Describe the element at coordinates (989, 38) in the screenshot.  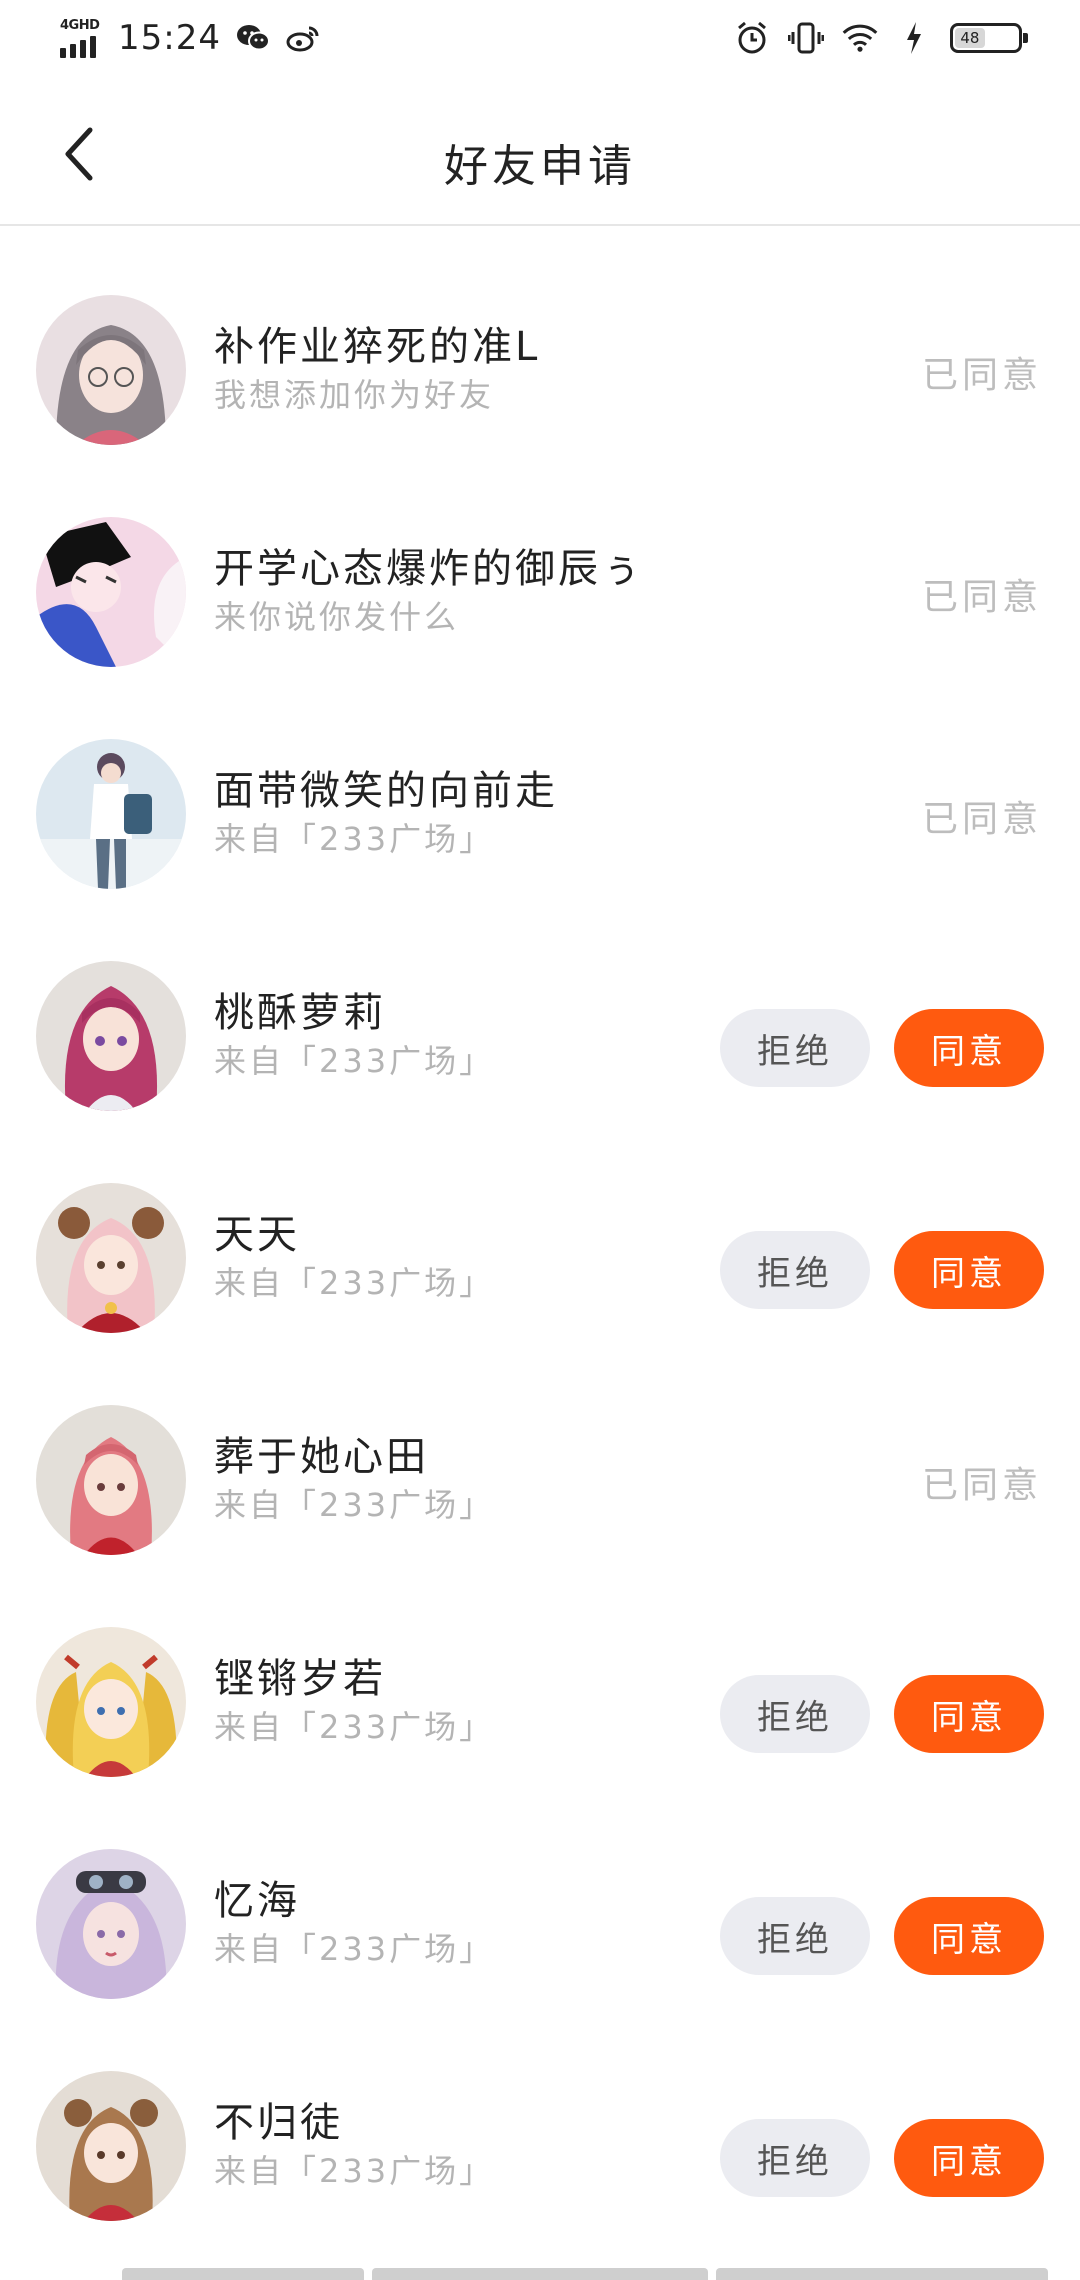
I see `battery-icon: 48` at that location.